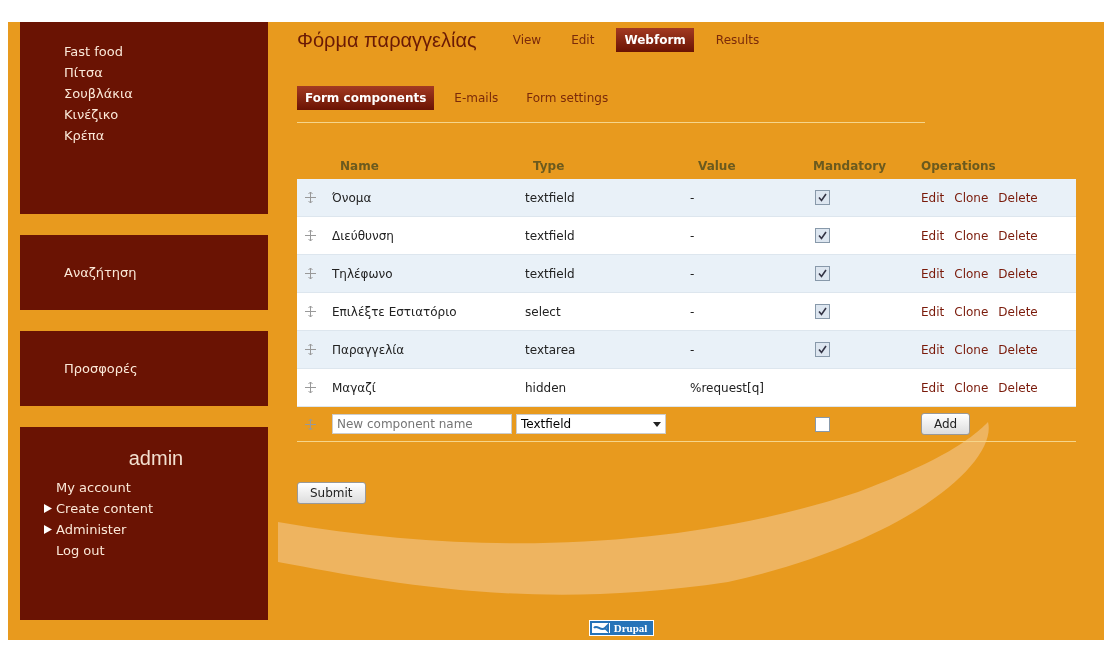 Image resolution: width=1104 pixels, height=645 pixels. What do you see at coordinates (352, 197) in the screenshot?
I see `table-cell: Όνομα` at bounding box center [352, 197].